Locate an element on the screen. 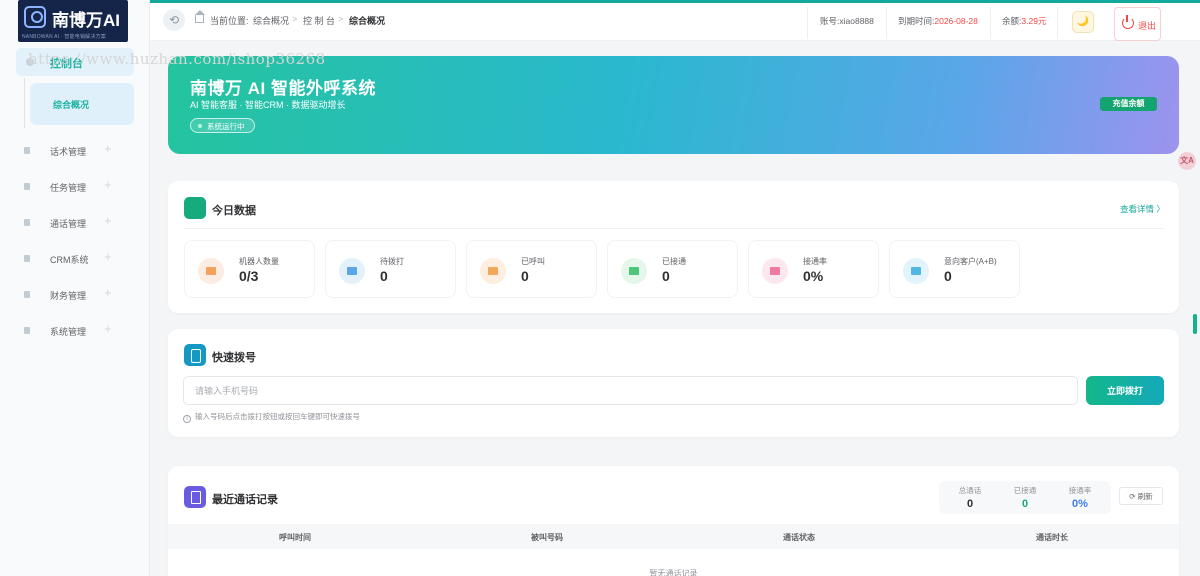  empty-state: 暂无通话记录 is located at coordinates (673, 572).